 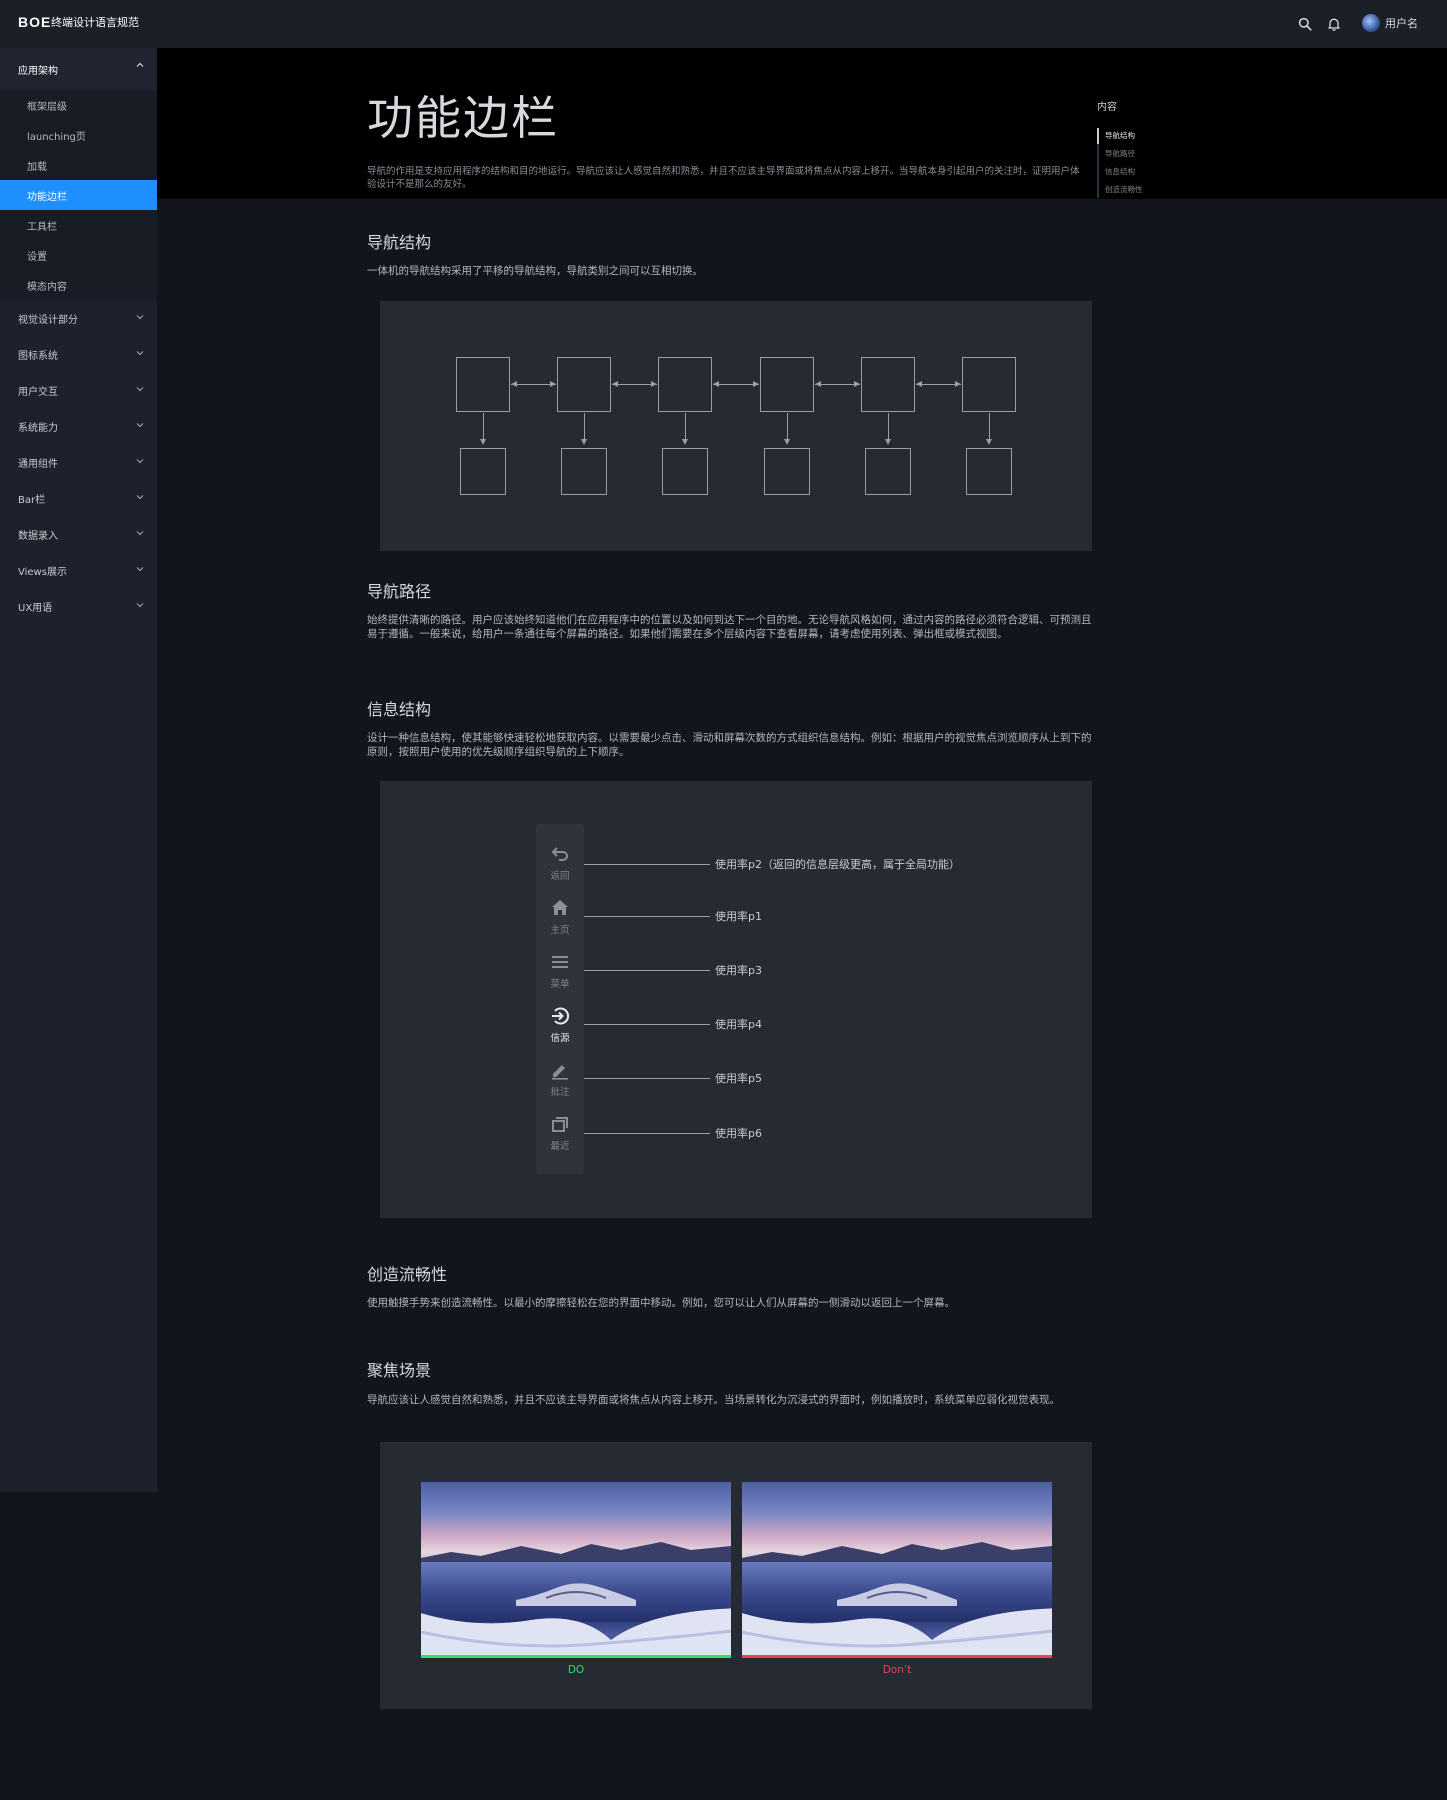 What do you see at coordinates (78, 255) in the screenshot?
I see `sidebar-item-settings: 设置` at bounding box center [78, 255].